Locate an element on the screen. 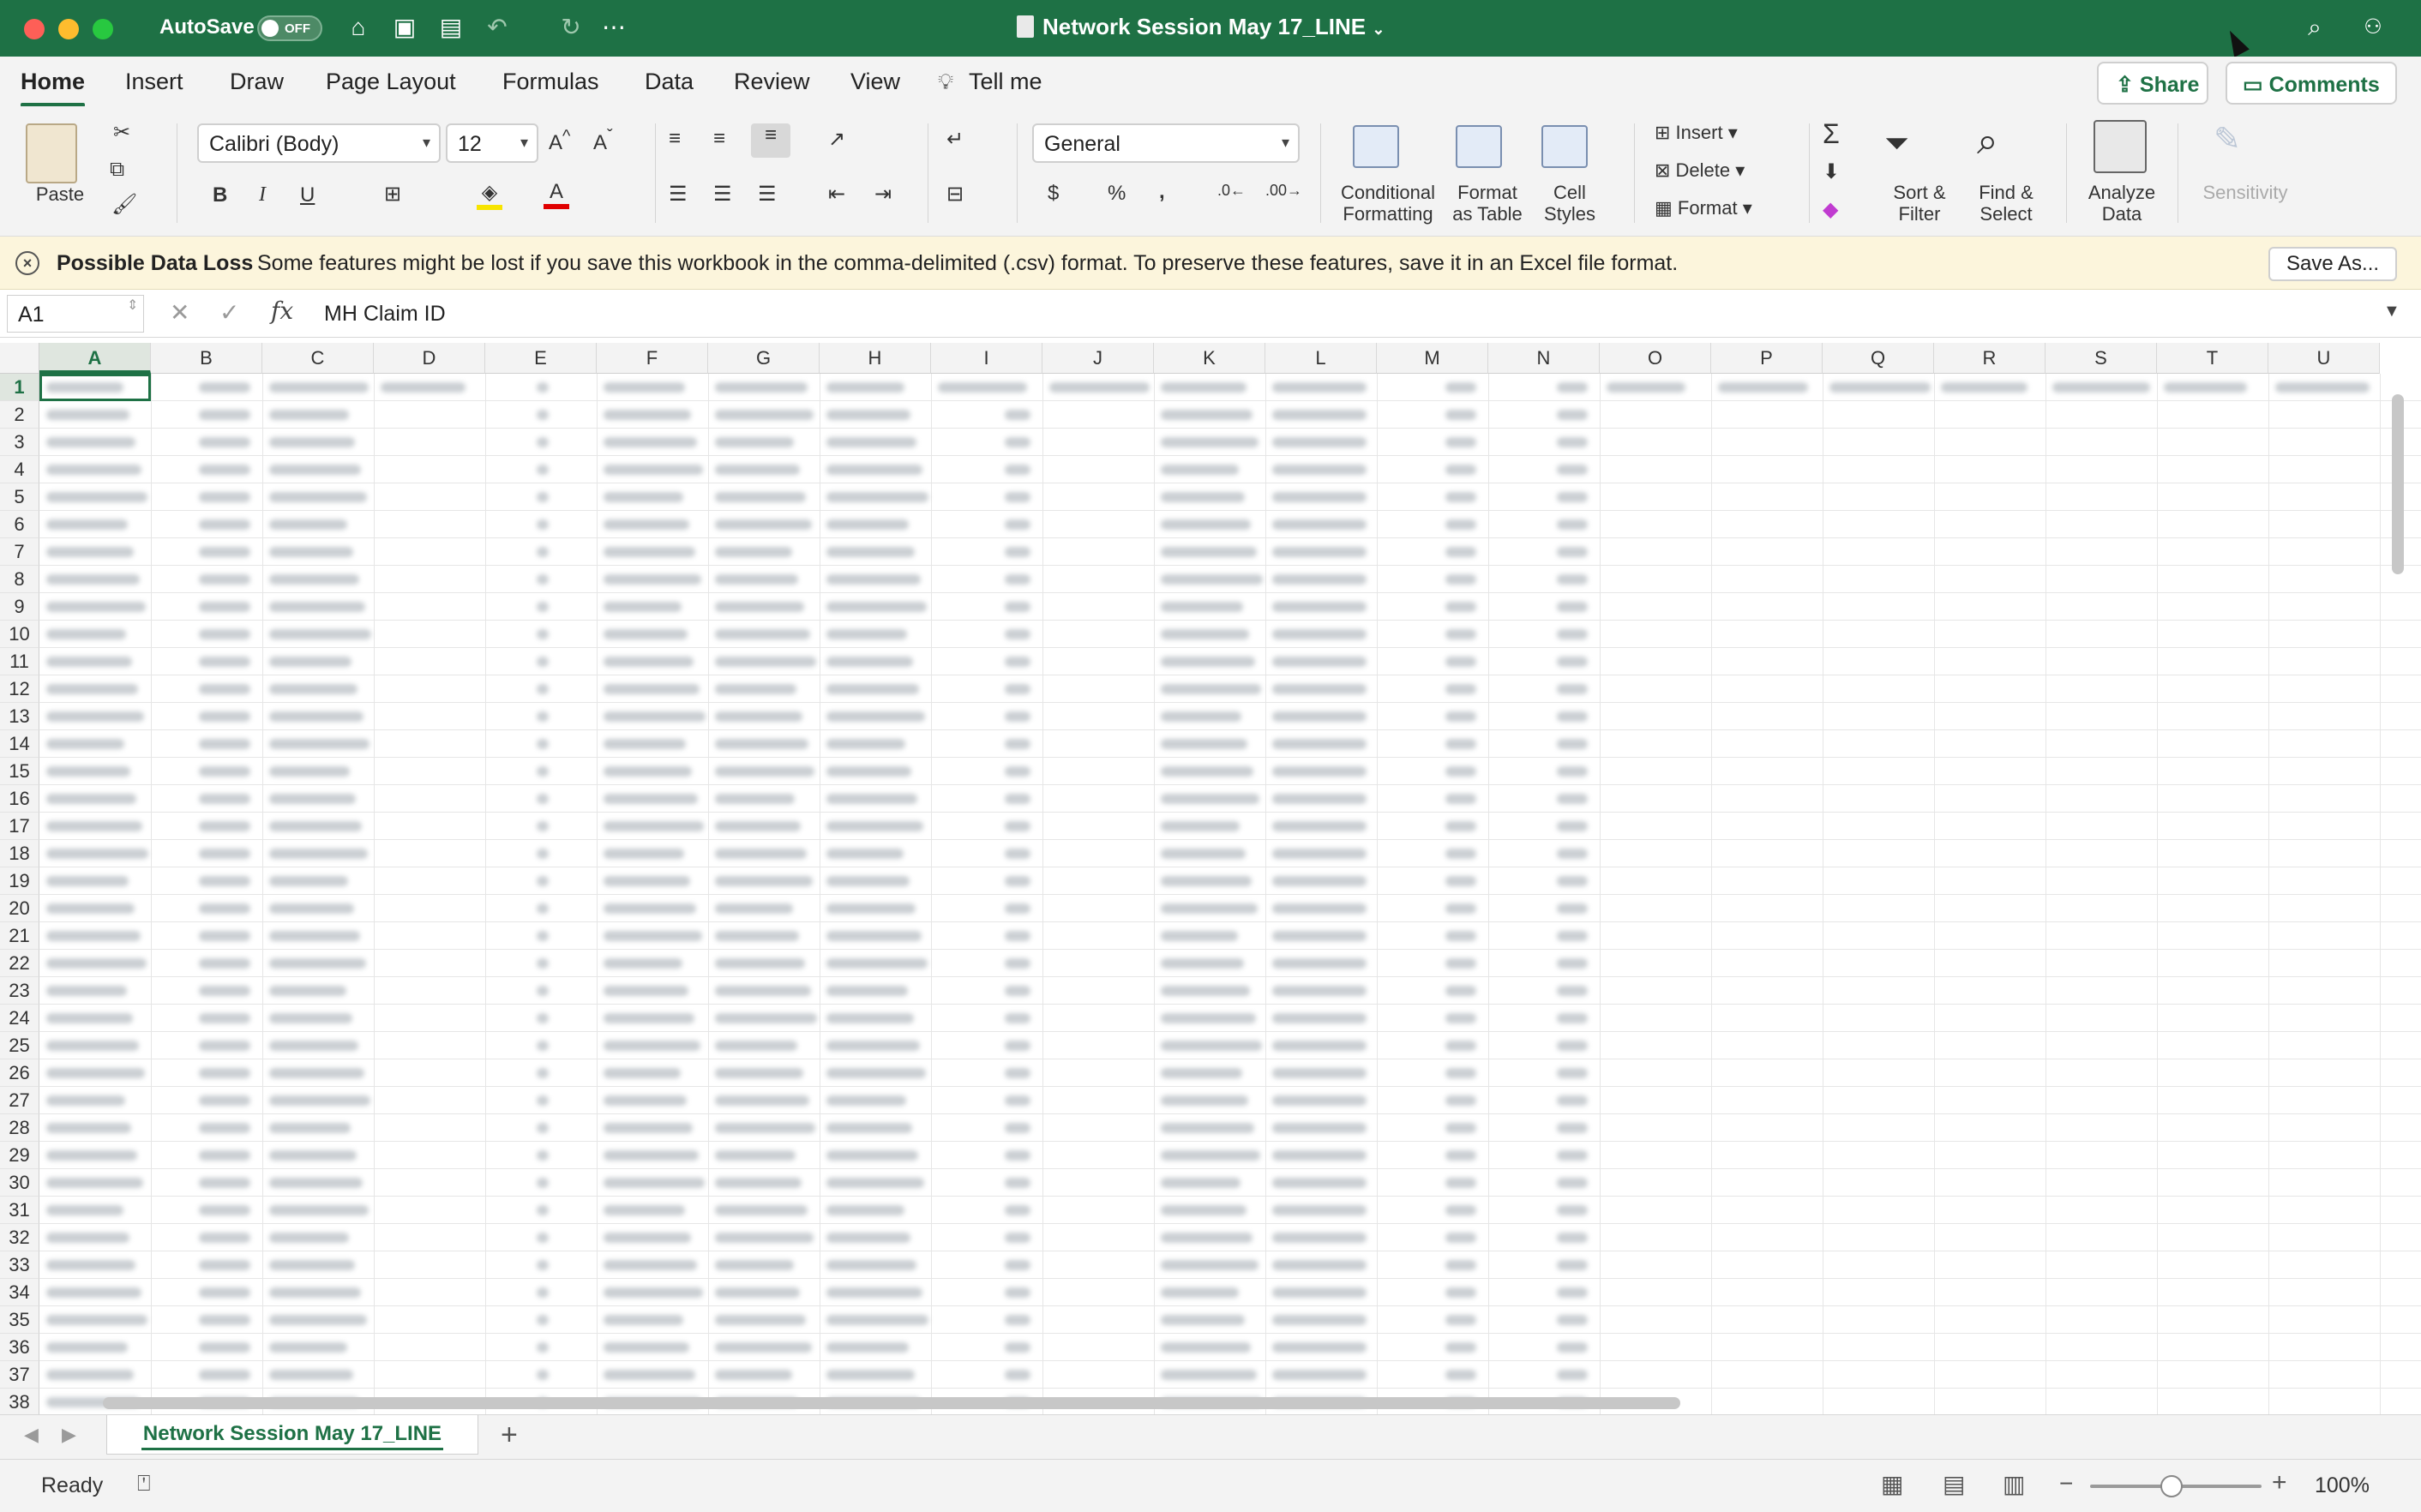 This screenshot has width=2421, height=1512. decrease-decimal-icon: .00→ is located at coordinates (1283, 191).